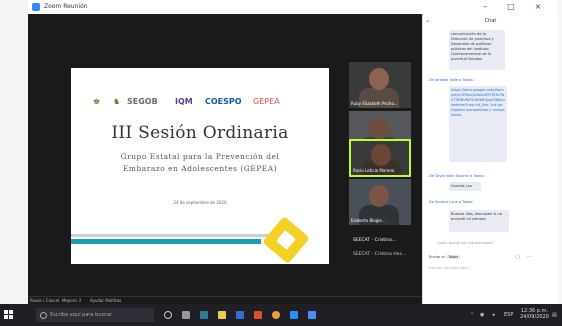 The image size is (562, 326). Describe the element at coordinates (451, 202) in the screenshot. I see `chat-sender: De Sandra Luna a Todos:` at that location.